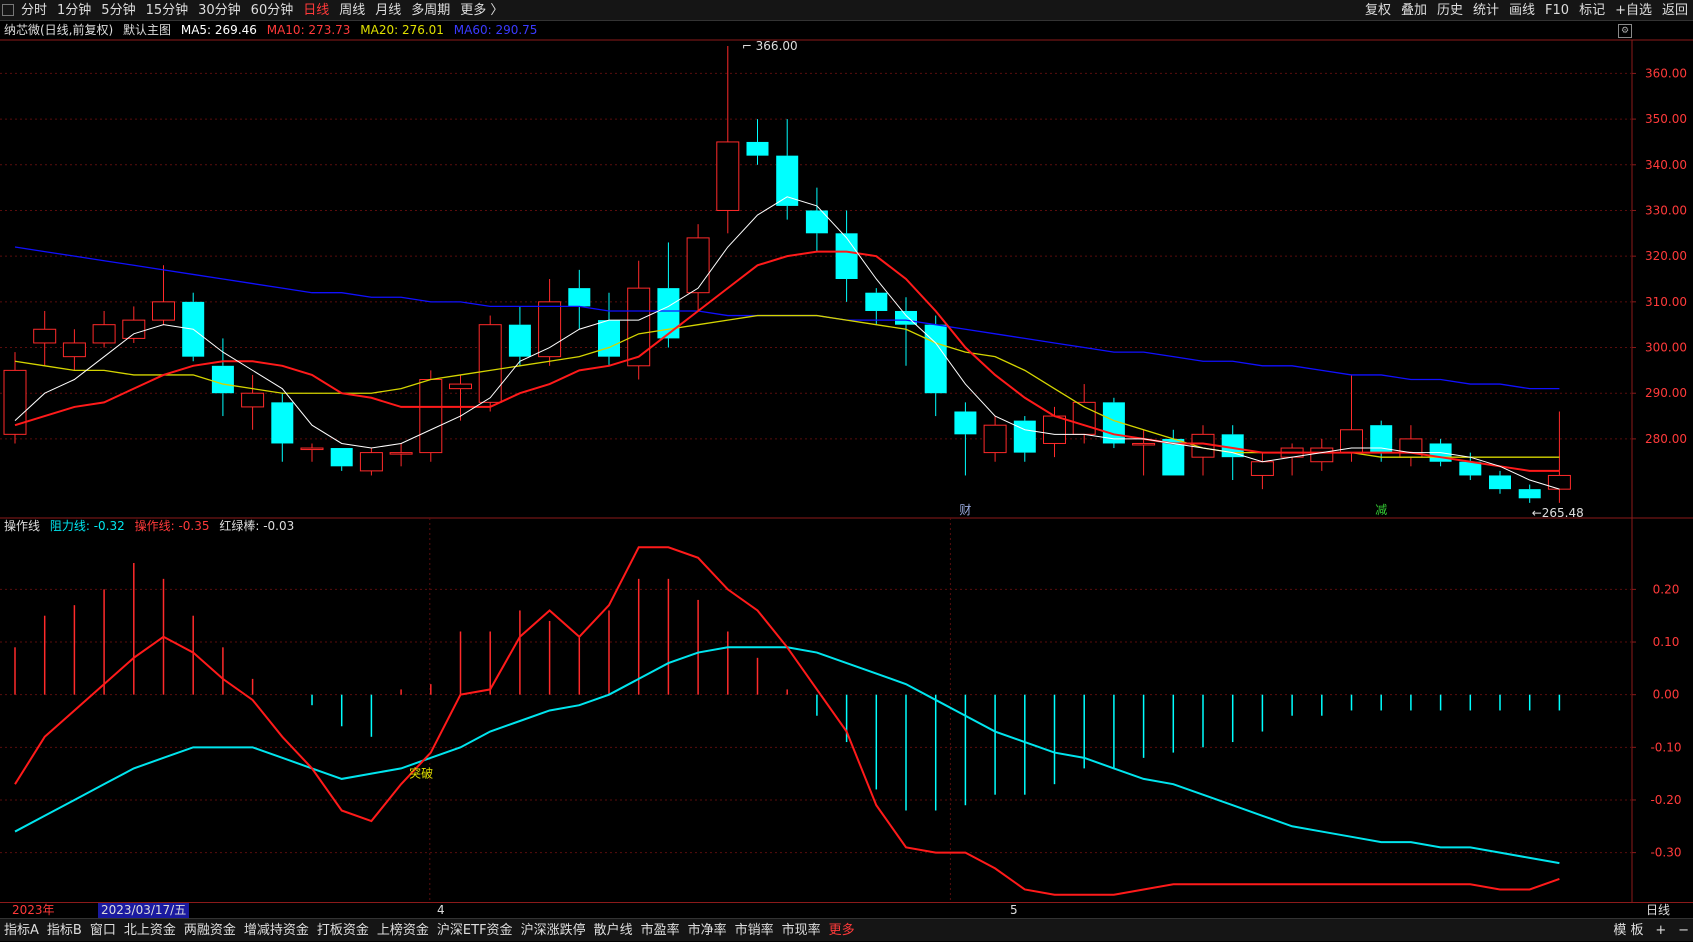 This screenshot has width=1693, height=942. I want to click on period-tab-7: 周线, so click(352, 11).